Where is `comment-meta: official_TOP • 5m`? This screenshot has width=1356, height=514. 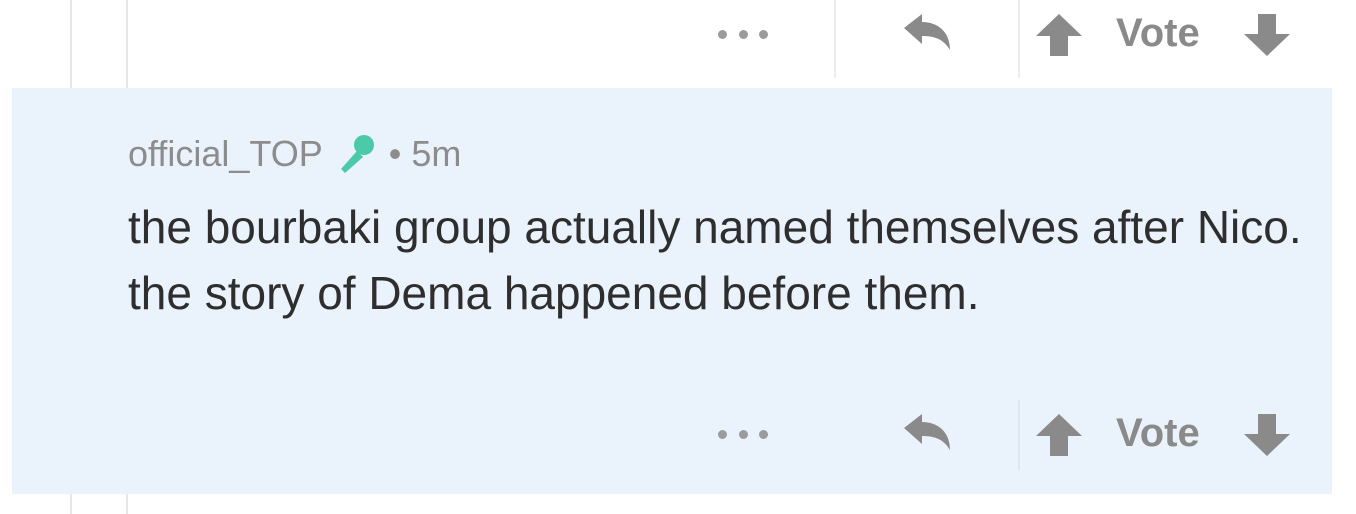 comment-meta: official_TOP • 5m is located at coordinates (294, 154).